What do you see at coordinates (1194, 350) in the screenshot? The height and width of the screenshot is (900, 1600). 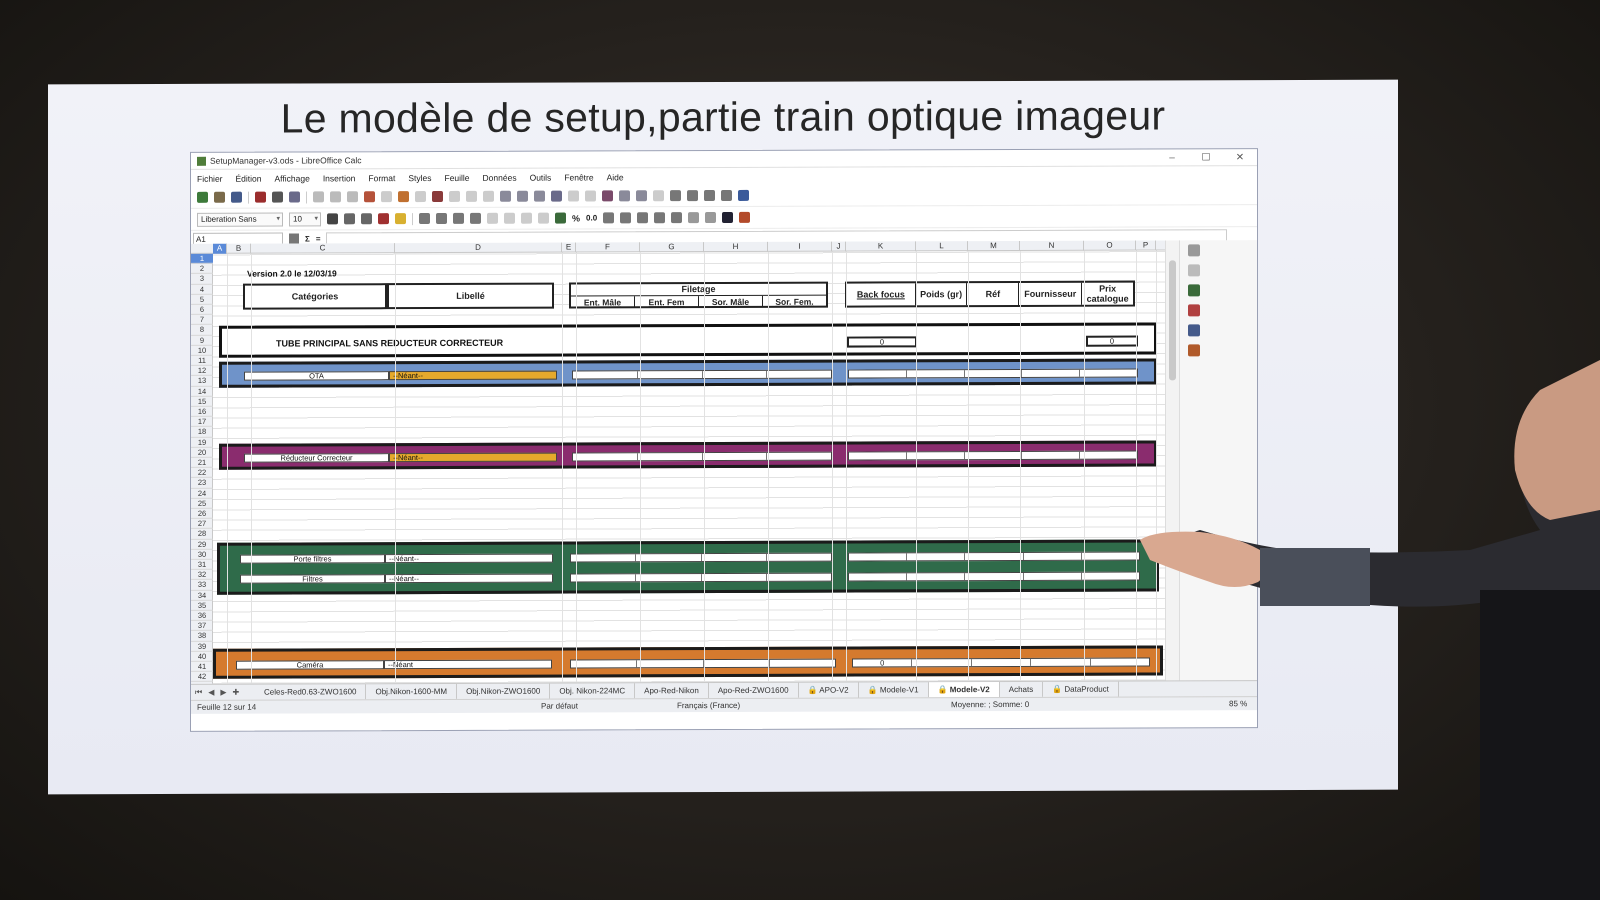 I see `sidebar-functions-icon` at bounding box center [1194, 350].